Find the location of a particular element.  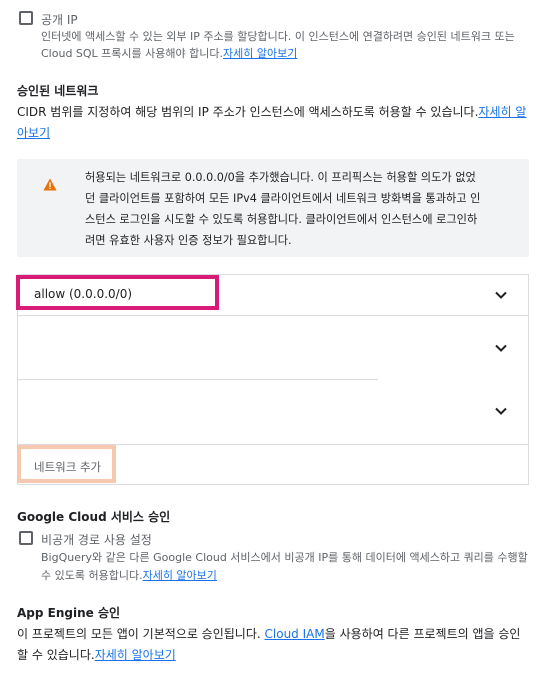

warning-icon is located at coordinates (50, 184).